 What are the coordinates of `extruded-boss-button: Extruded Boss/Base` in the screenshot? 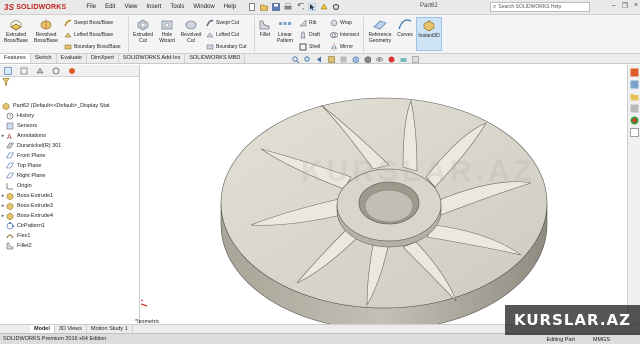 It's located at (16, 31).